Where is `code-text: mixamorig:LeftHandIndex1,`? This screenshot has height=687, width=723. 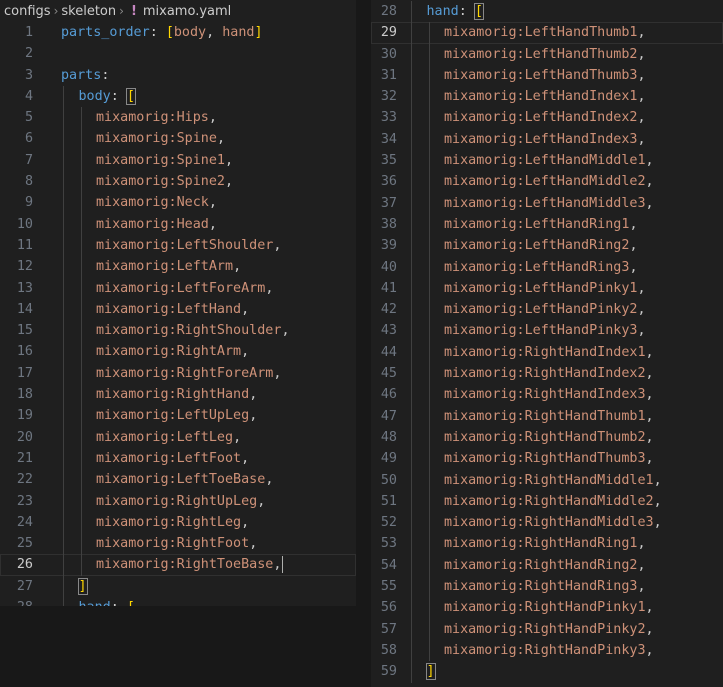 code-text: mixamorig:LeftHandIndex1, is located at coordinates (545, 96).